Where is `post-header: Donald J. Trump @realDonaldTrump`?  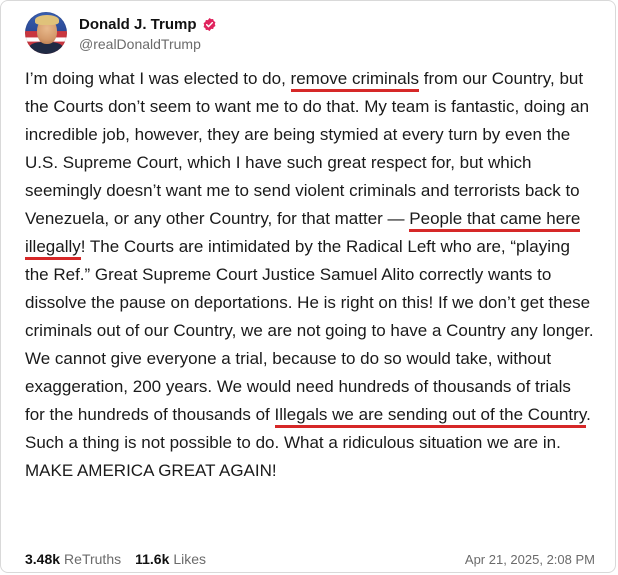 post-header: Donald J. Trump @realDonaldTrump is located at coordinates (121, 33).